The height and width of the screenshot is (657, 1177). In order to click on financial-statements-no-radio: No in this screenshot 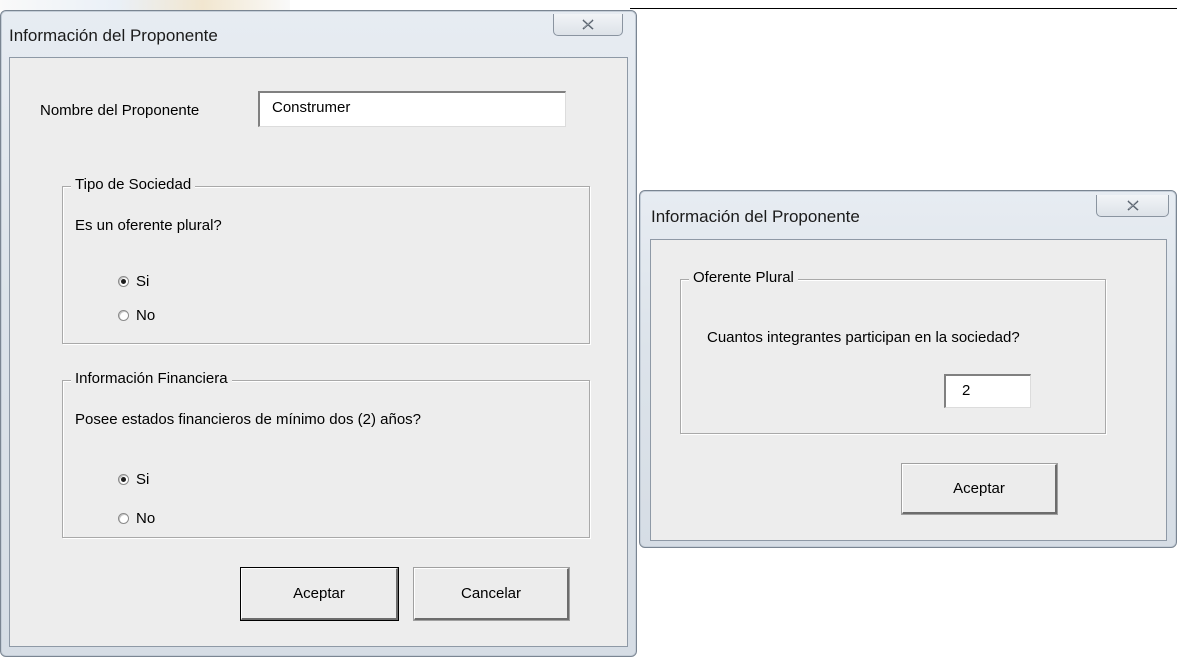, I will do `click(136, 518)`.